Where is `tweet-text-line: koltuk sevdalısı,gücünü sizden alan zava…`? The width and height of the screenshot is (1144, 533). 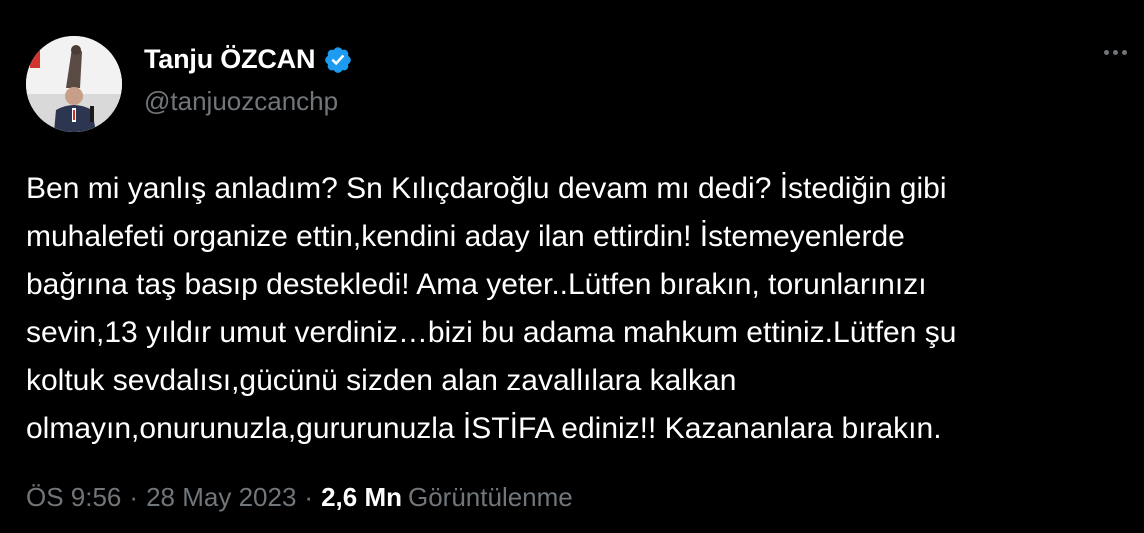
tweet-text-line: koltuk sevdalısı,gücünü sizden alan zava… is located at coordinates (381, 380).